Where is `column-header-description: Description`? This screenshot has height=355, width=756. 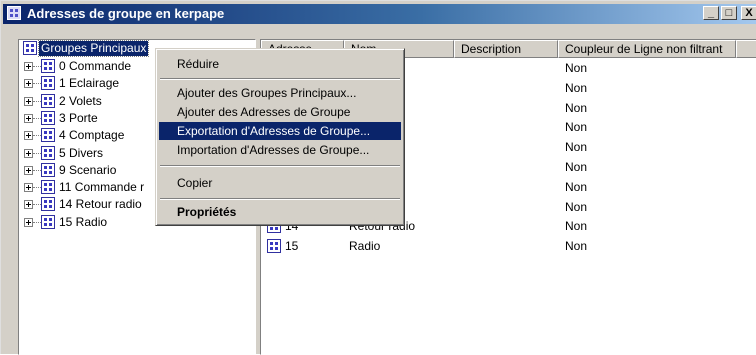 column-header-description: Description is located at coordinates (506, 49).